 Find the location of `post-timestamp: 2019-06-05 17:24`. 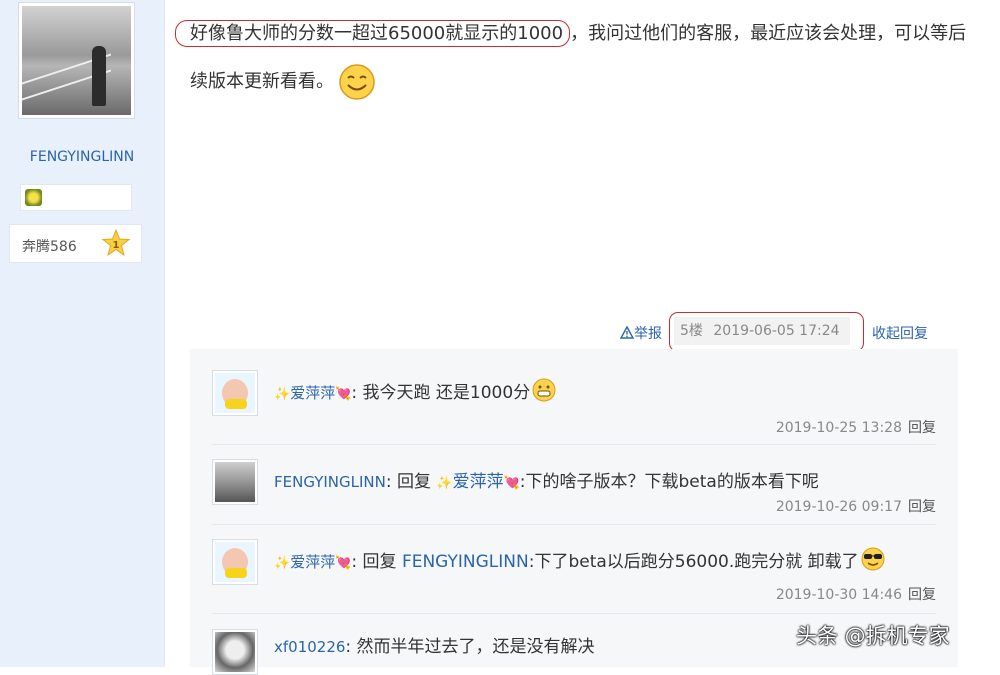

post-timestamp: 2019-06-05 17:24 is located at coordinates (776, 331).